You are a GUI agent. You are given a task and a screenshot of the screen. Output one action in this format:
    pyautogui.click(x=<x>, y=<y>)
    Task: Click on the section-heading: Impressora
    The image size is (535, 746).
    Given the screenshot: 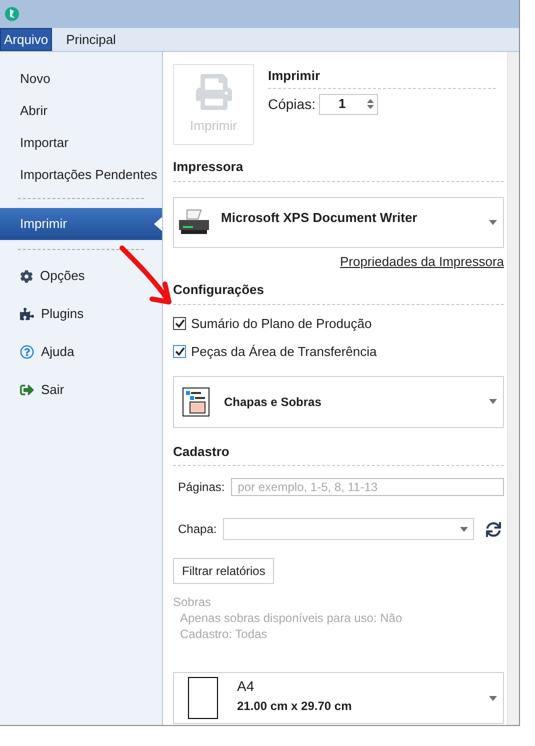 What is the action you would take?
    pyautogui.click(x=208, y=166)
    